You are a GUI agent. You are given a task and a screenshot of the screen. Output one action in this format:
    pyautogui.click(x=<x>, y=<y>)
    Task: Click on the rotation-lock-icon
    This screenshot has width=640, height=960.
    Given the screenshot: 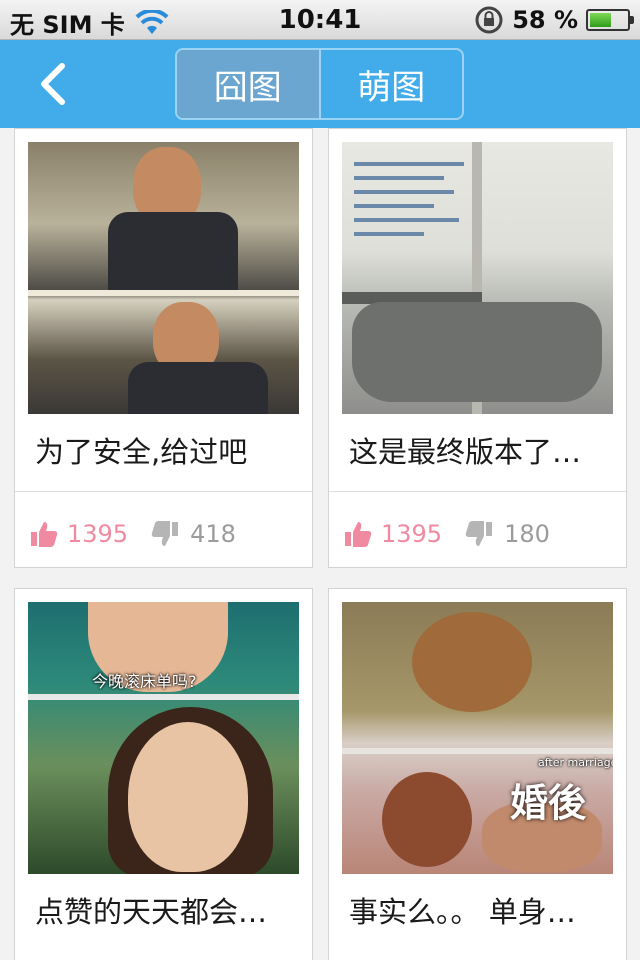 What is the action you would take?
    pyautogui.click(x=489, y=20)
    